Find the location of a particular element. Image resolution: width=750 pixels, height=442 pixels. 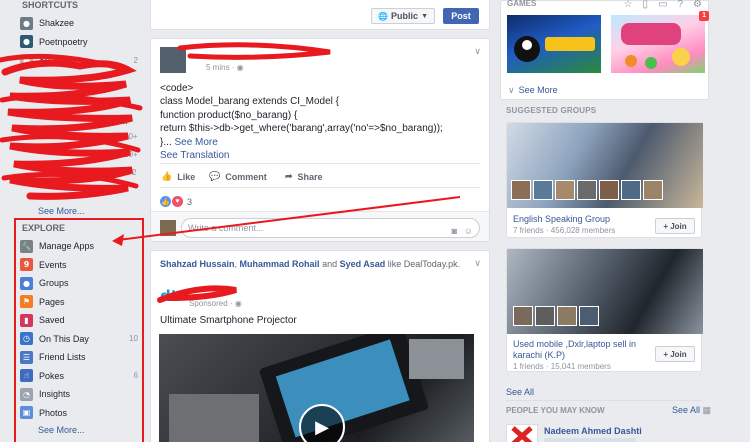

share-button: ➦ Share is located at coordinates (304, 176).